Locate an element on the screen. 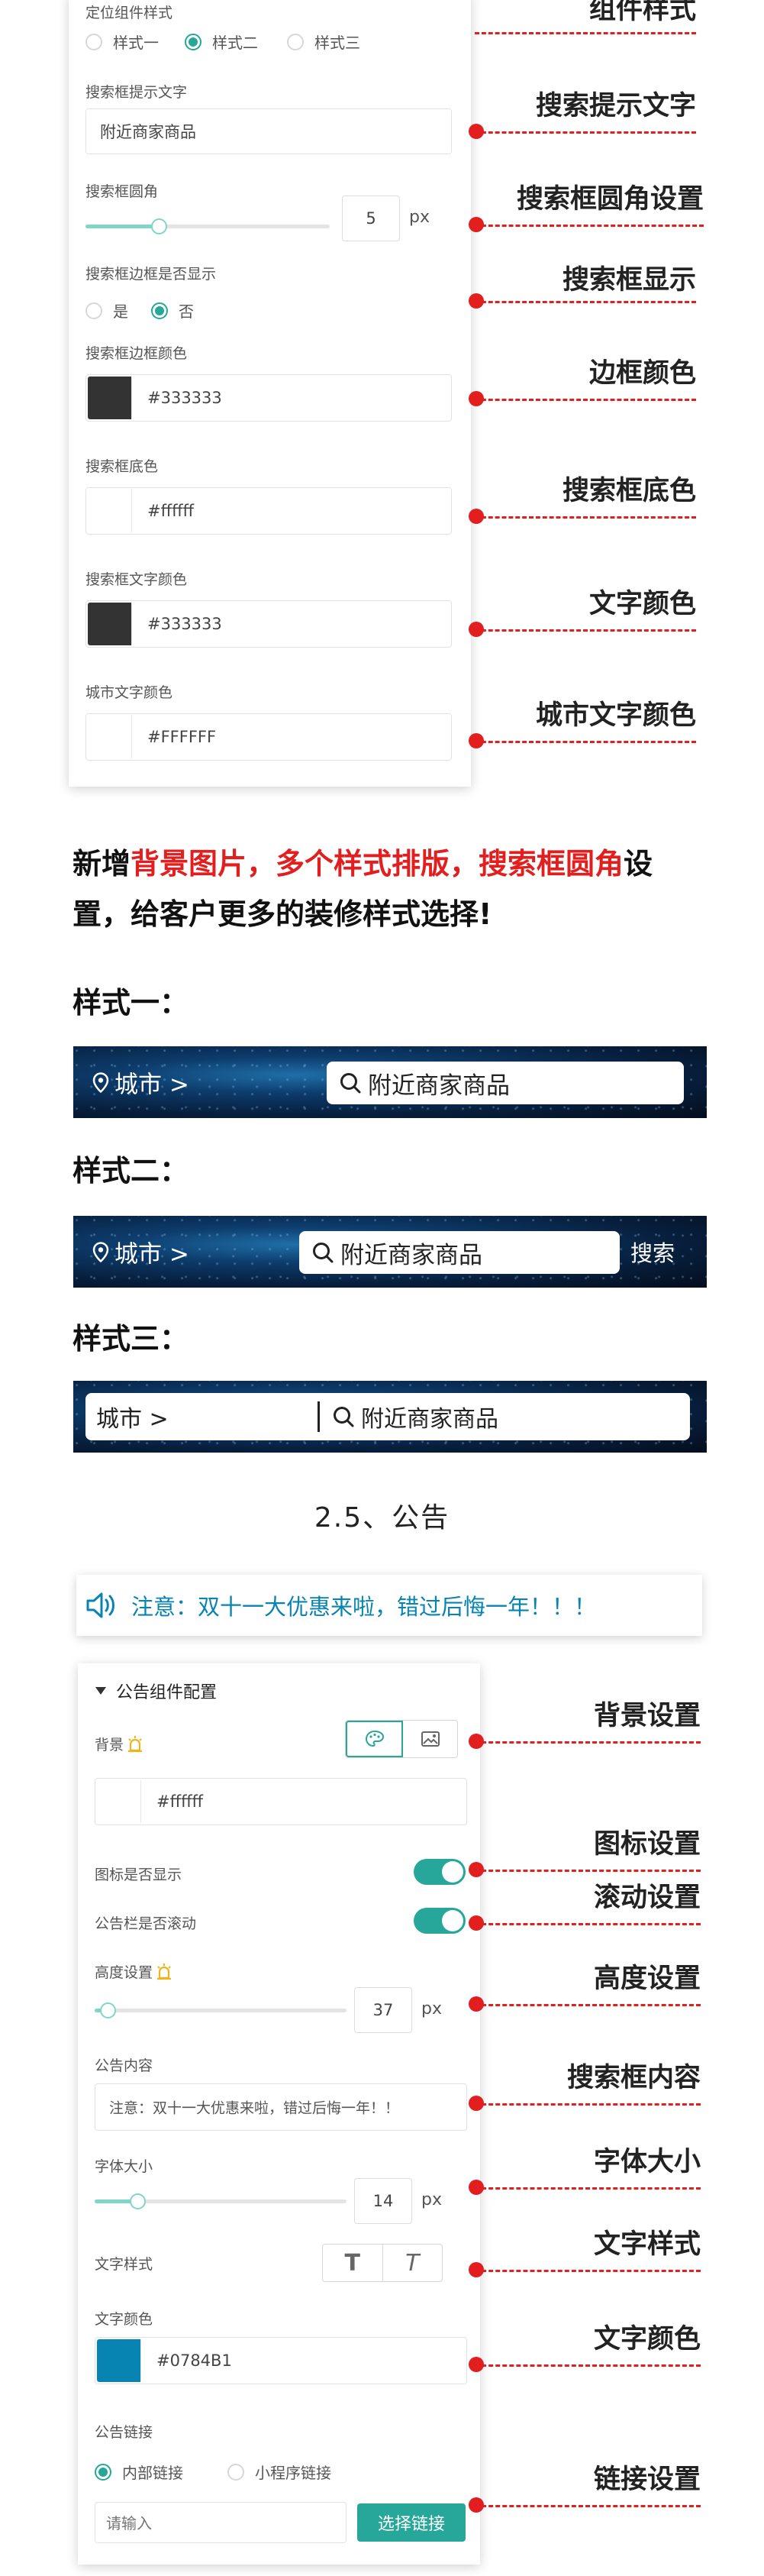  city-color-swatch is located at coordinates (110, 737).